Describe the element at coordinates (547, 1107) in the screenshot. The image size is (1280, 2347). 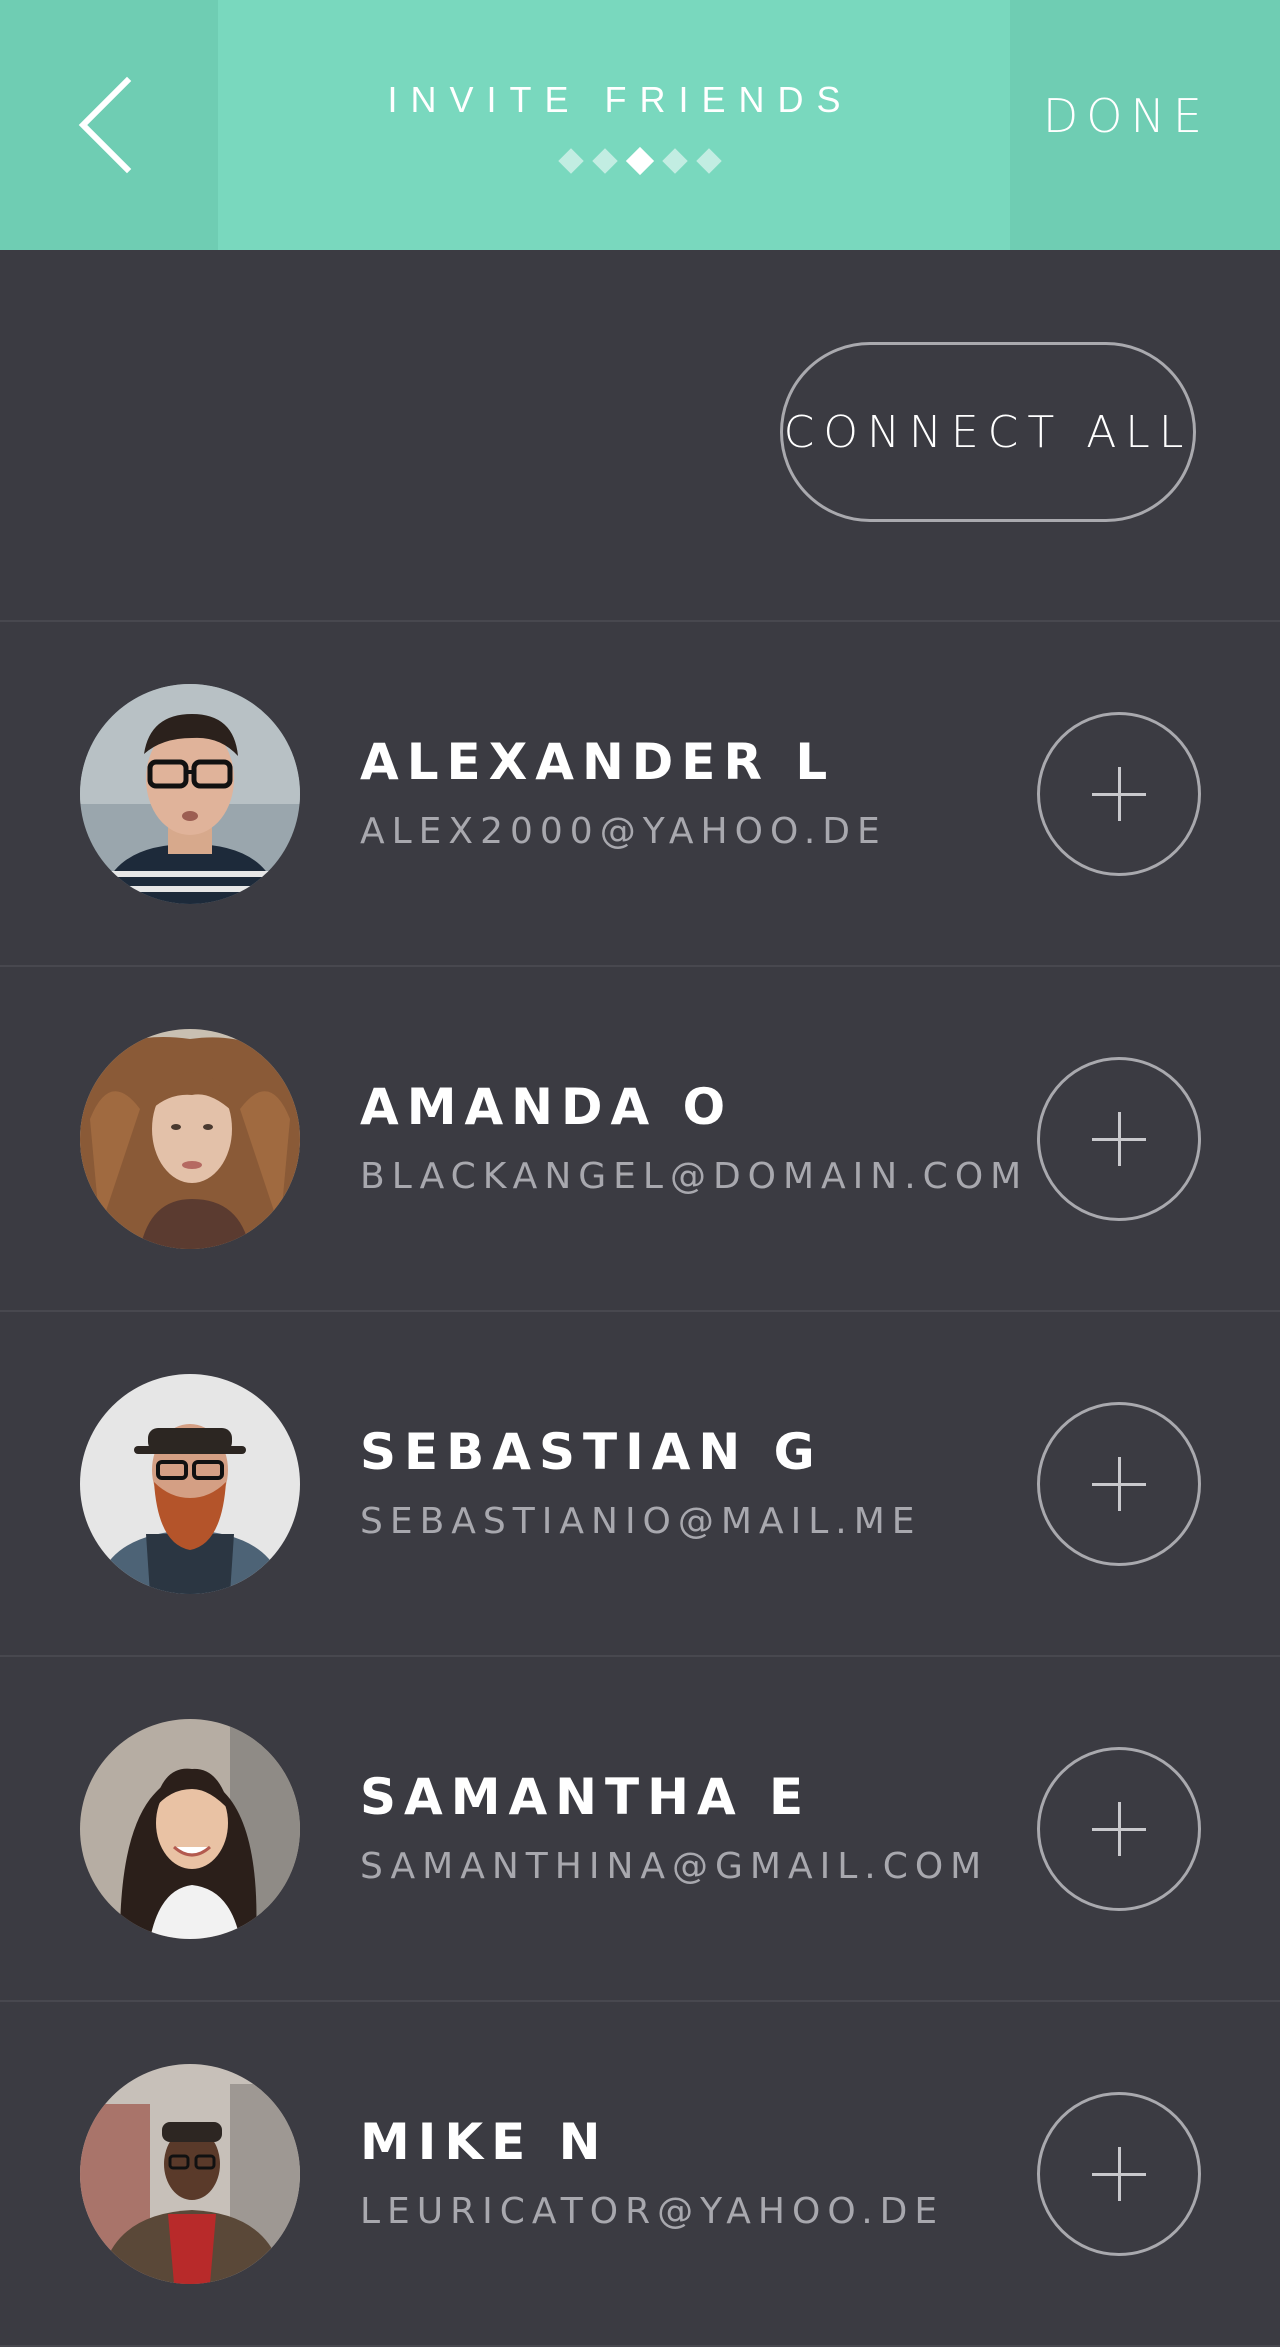
I see `contact-name: AMANDA O` at that location.